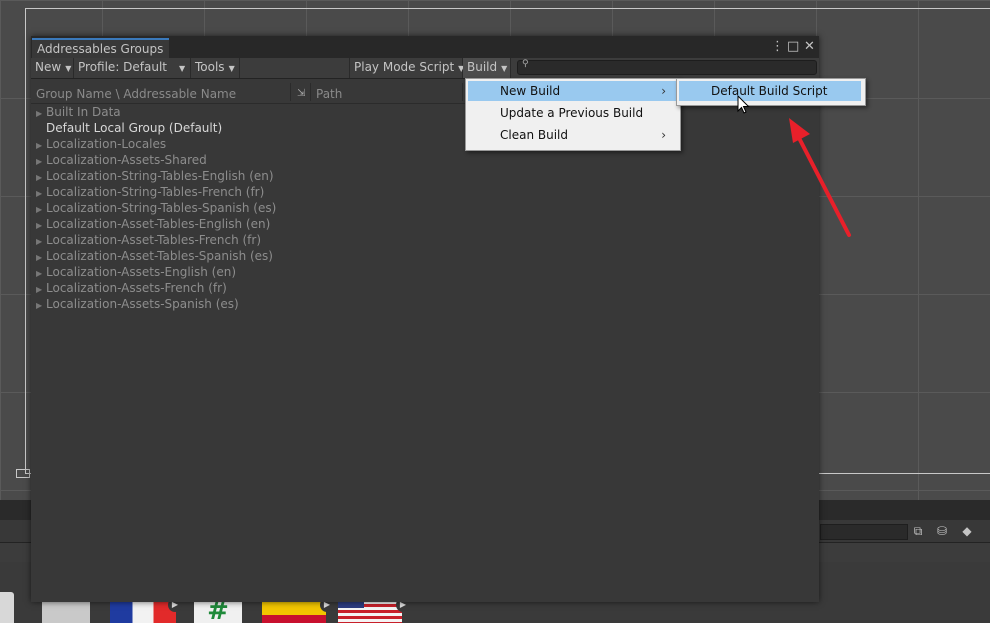 The height and width of the screenshot is (623, 990). Describe the element at coordinates (743, 104) in the screenshot. I see `mouse-cursor-icon` at that location.